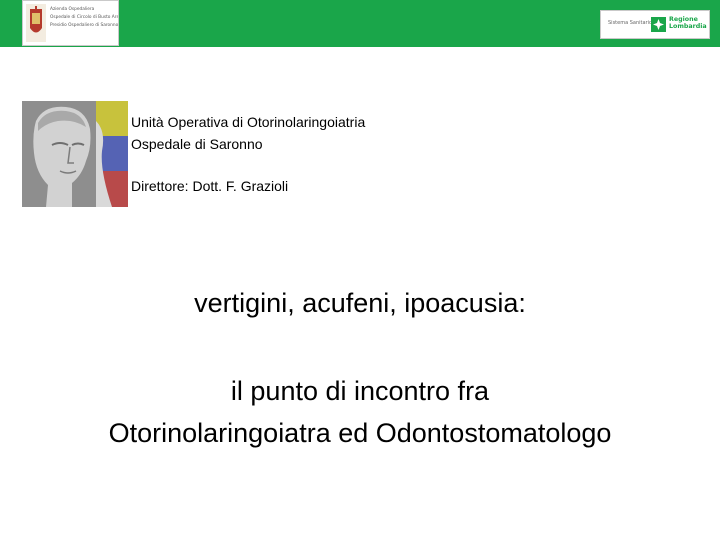 This screenshot has height=540, width=720. Describe the element at coordinates (683, 19) in the screenshot. I see `region-name-line: Regione` at that location.